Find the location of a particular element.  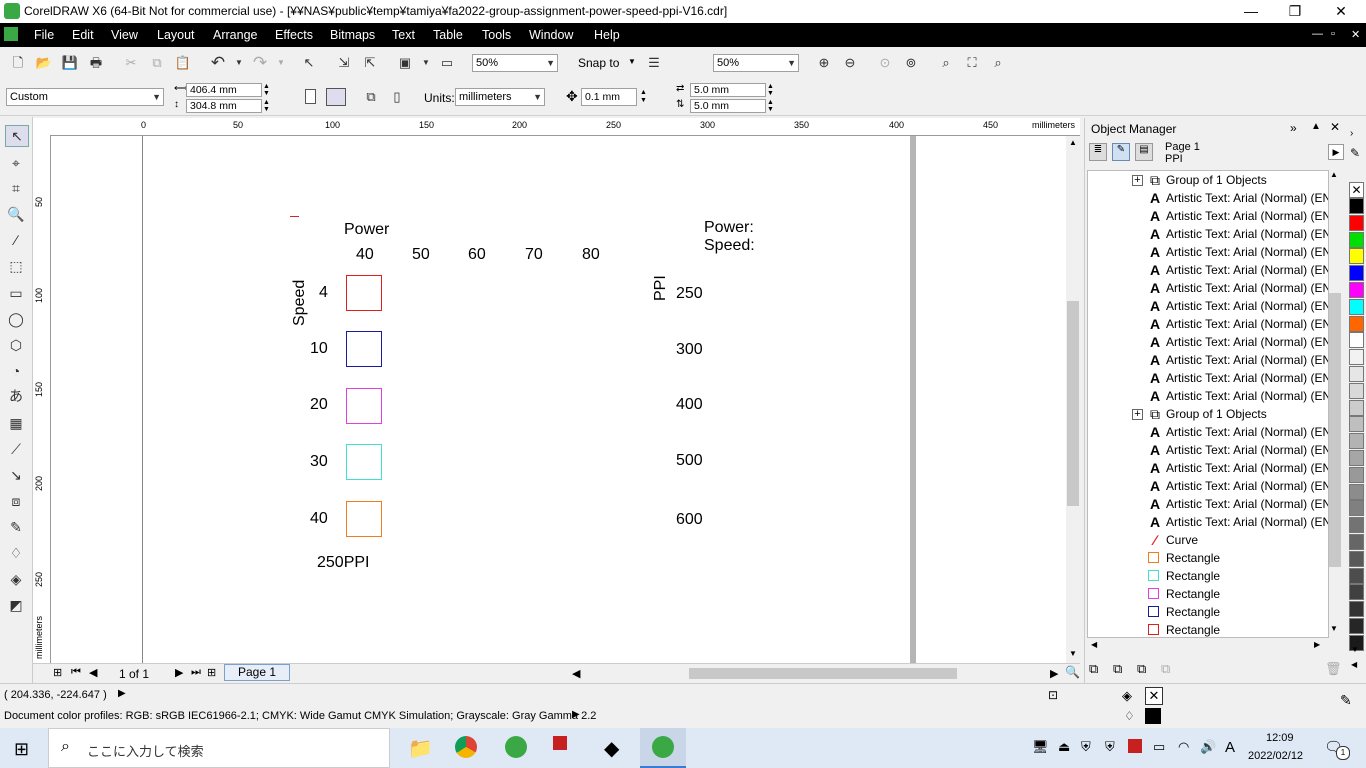

tray-battery-icon: ▭ is located at coordinates (1159, 747).